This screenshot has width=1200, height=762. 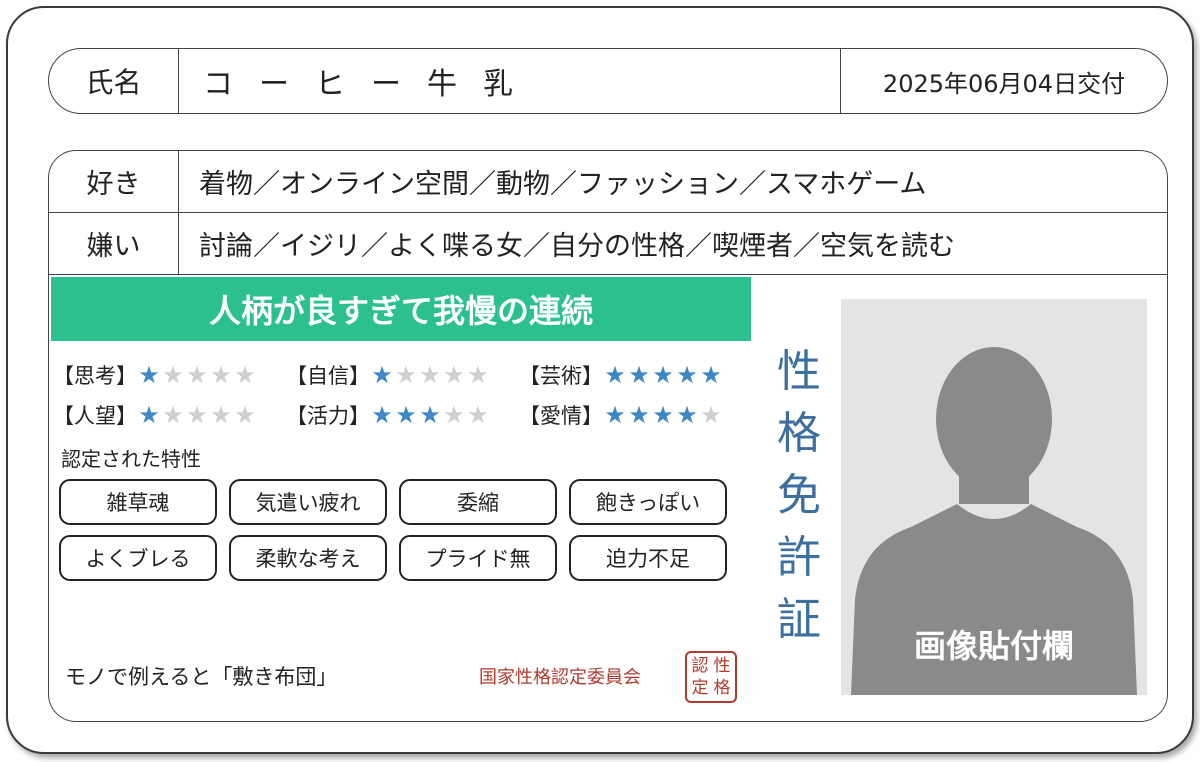 I want to click on photo-label: 画像貼付欄, so click(x=993, y=646).